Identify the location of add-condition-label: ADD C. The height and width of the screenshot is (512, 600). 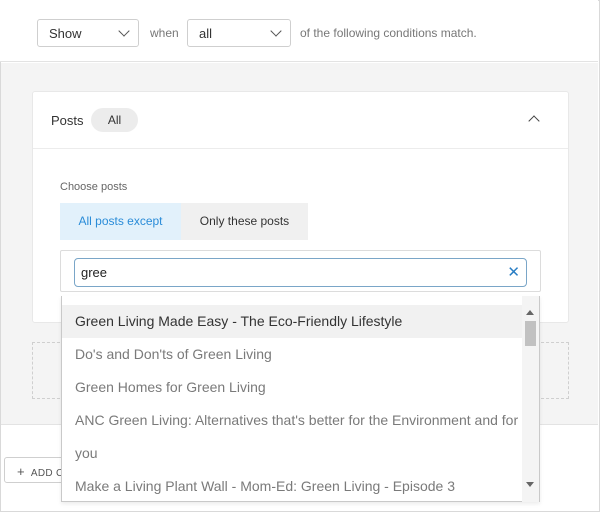
(47, 473).